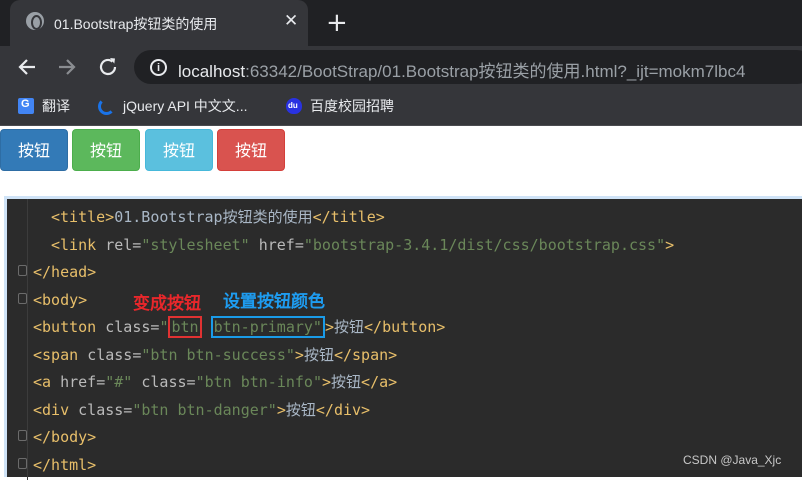  Describe the element at coordinates (185, 327) in the screenshot. I see `highlight-btn-box: btn` at that location.